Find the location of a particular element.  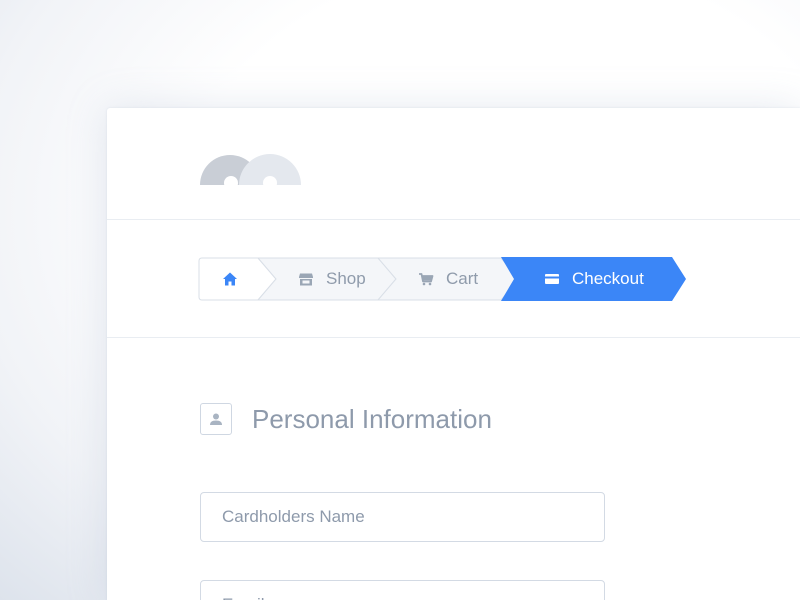

breadcrumb-item-home is located at coordinates (230, 279).